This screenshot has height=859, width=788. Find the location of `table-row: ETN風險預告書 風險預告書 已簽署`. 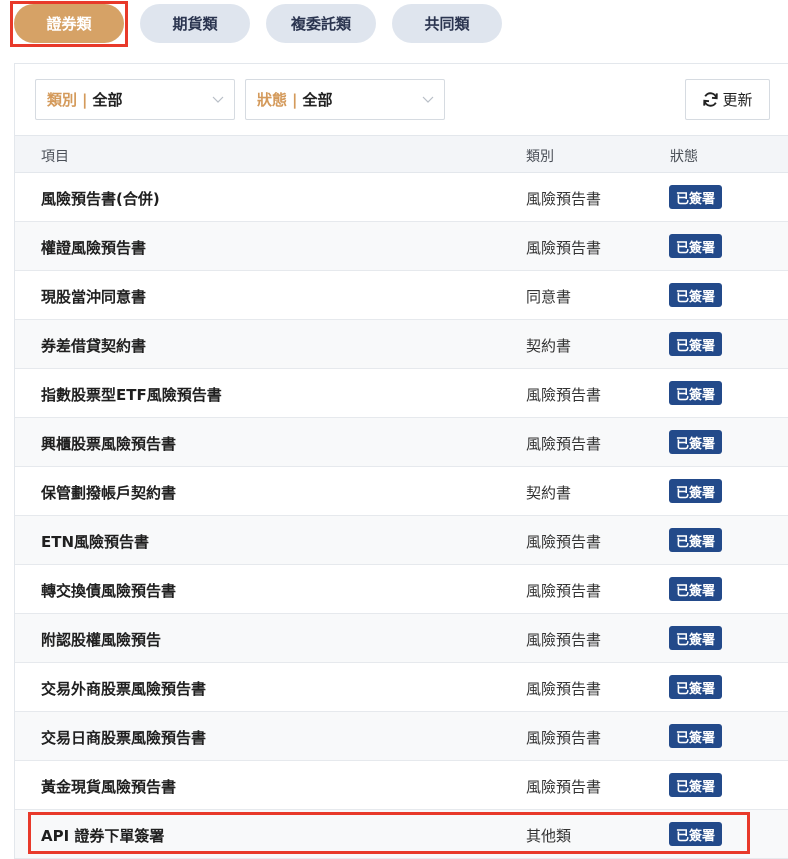

table-row: ETN風險預告書 風險預告書 已簽署 is located at coordinates (401, 540).